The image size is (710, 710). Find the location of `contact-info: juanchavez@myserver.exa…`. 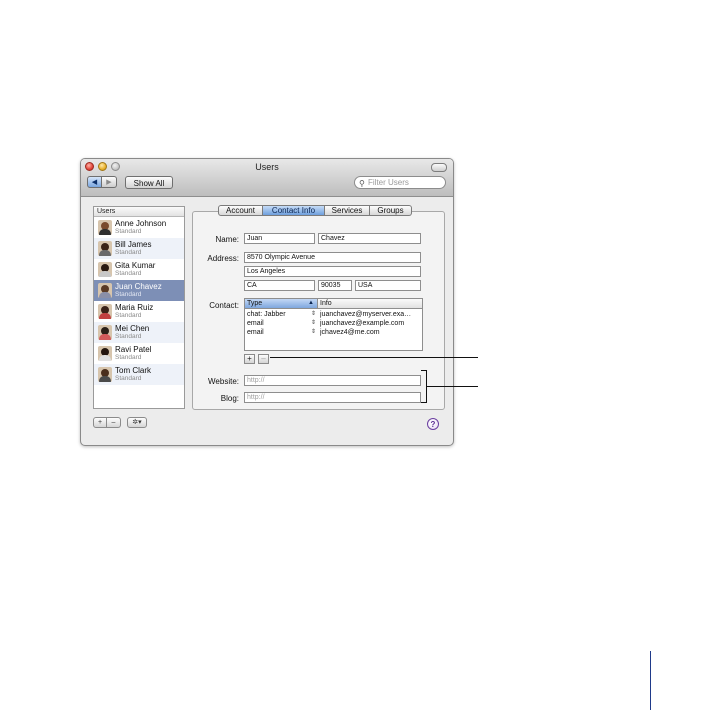

contact-info: juanchavez@myserver.exa… is located at coordinates (370, 314).